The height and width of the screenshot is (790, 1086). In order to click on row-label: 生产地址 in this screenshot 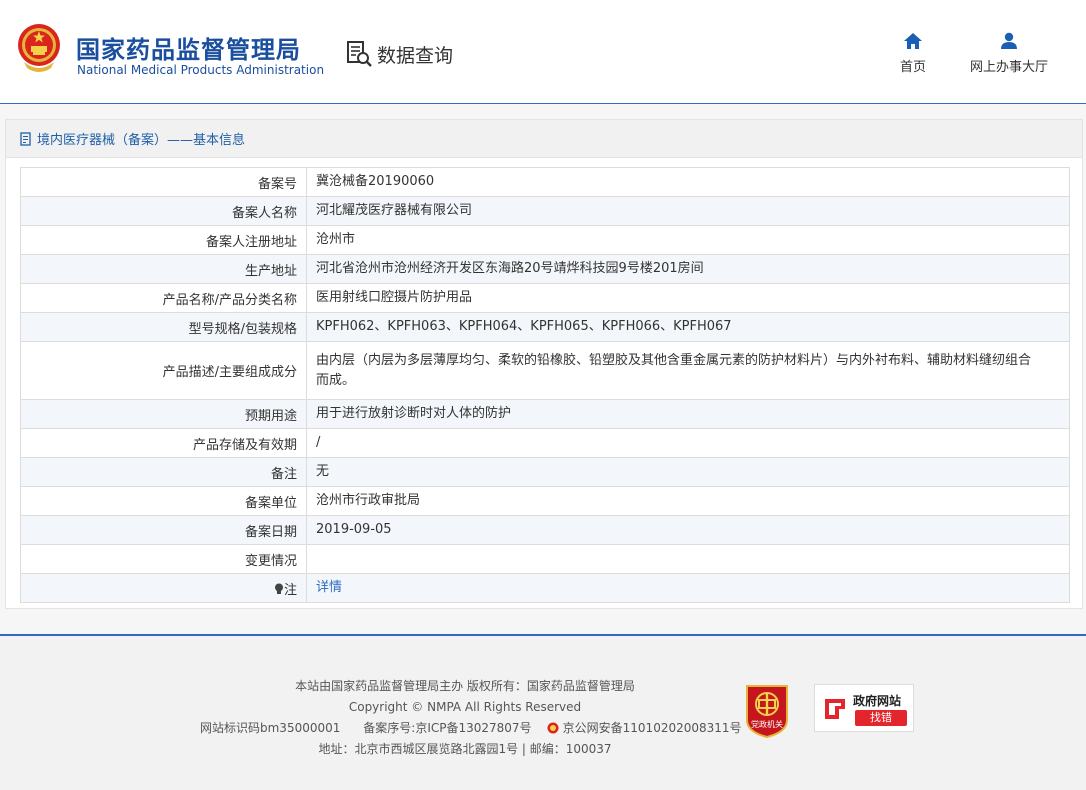, I will do `click(163, 269)`.